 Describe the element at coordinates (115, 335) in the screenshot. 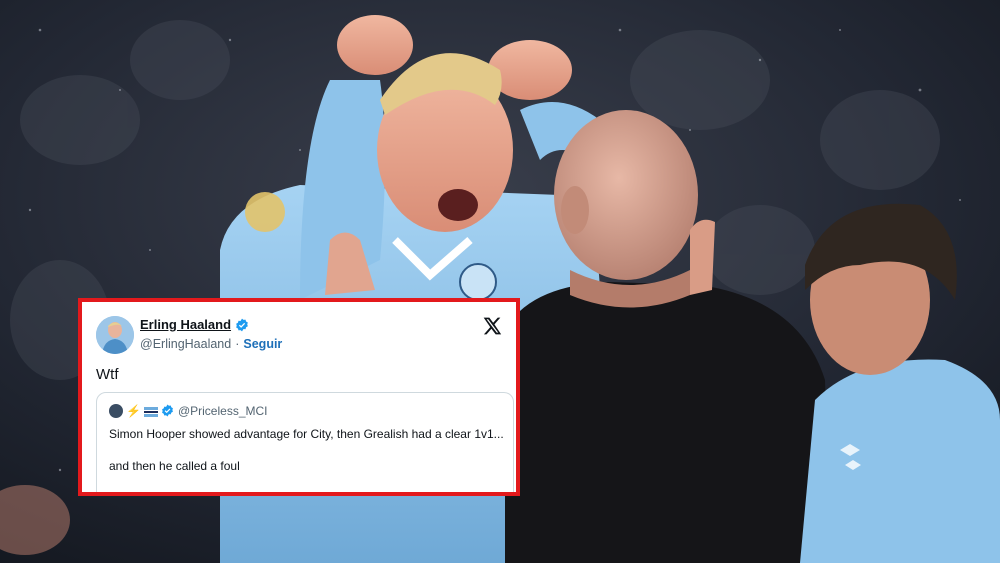

I see `author-avatar` at that location.